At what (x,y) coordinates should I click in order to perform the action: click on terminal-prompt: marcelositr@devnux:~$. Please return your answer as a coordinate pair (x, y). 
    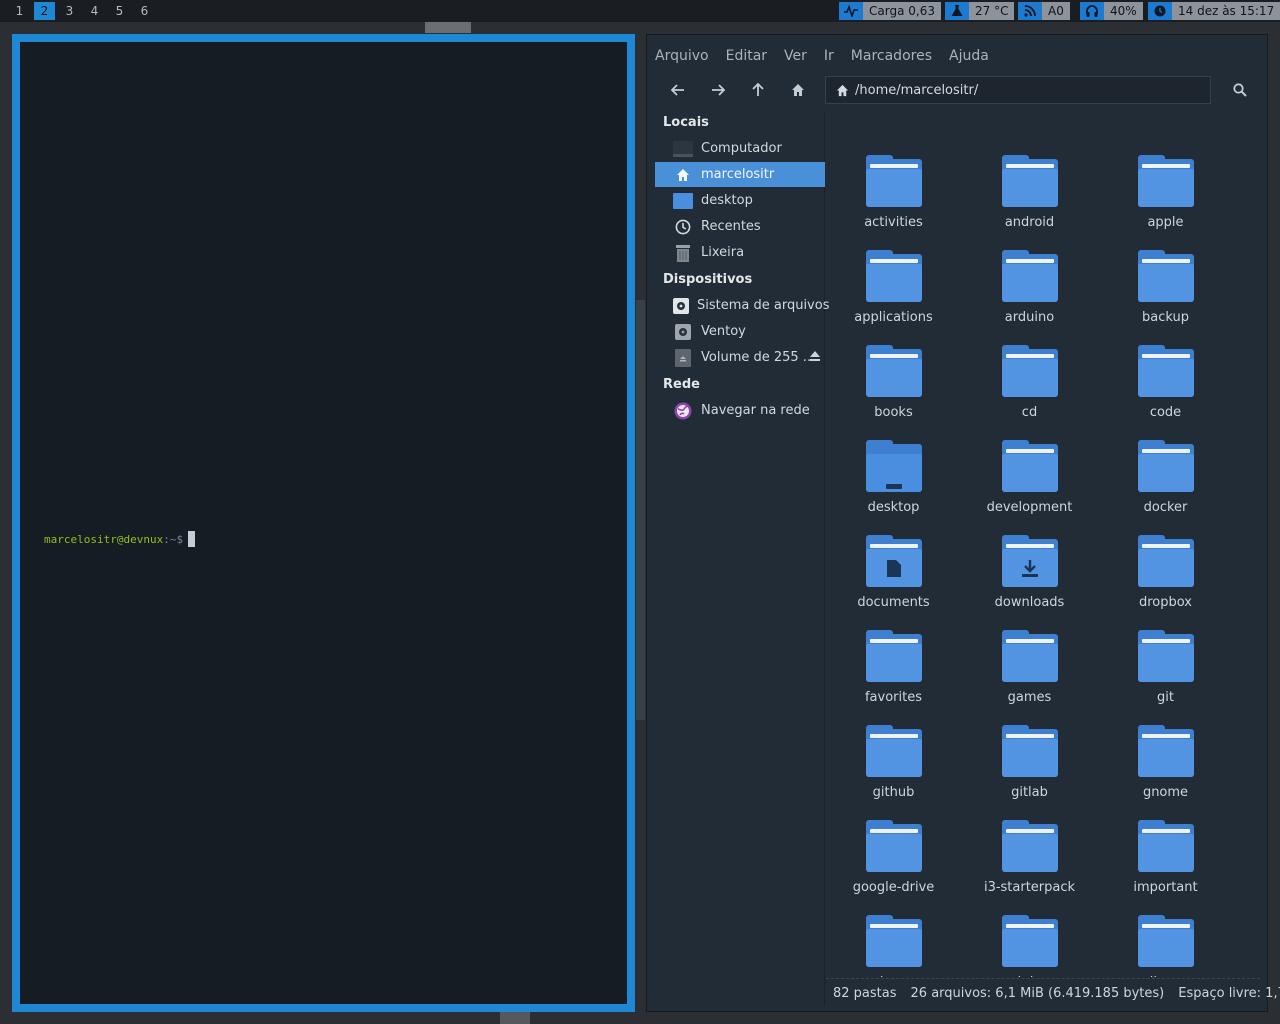
    Looking at the image, I should click on (120, 539).